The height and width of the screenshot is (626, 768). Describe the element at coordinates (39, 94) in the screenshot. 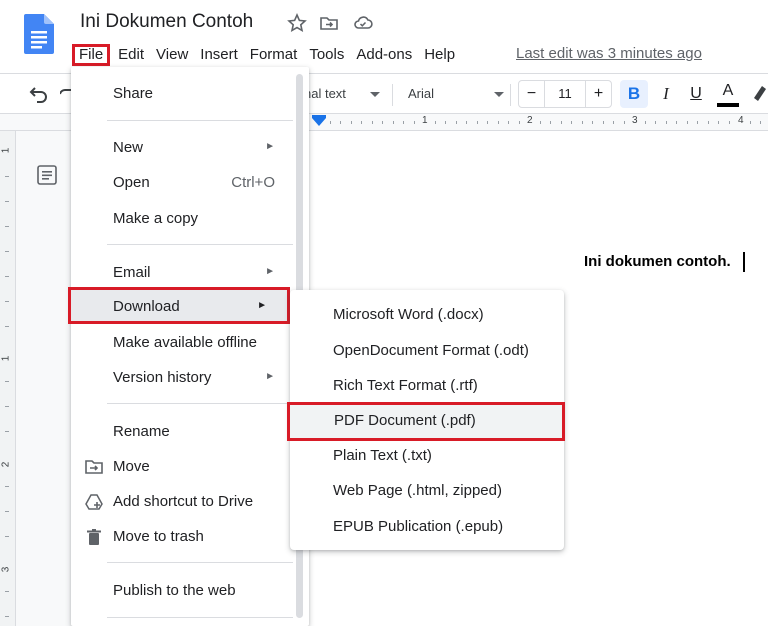

I see `undo-icon` at that location.